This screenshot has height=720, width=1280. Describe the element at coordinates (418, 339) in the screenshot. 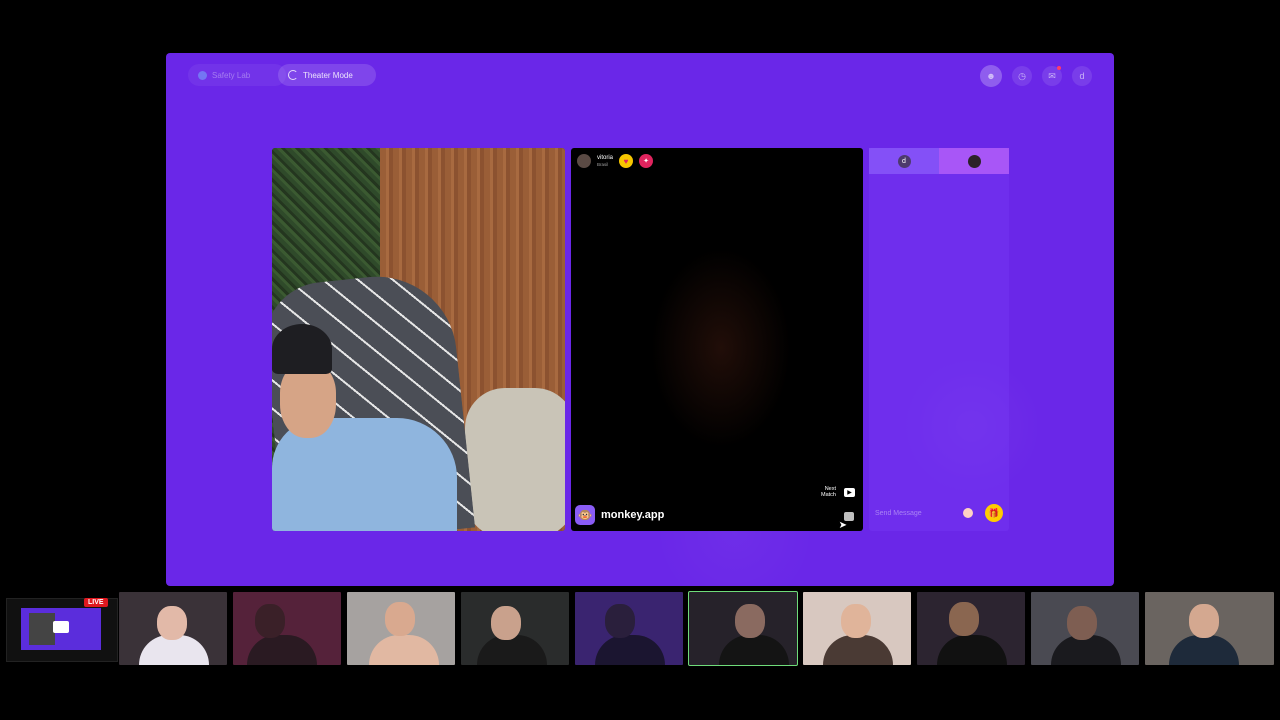

I see `self-video` at that location.